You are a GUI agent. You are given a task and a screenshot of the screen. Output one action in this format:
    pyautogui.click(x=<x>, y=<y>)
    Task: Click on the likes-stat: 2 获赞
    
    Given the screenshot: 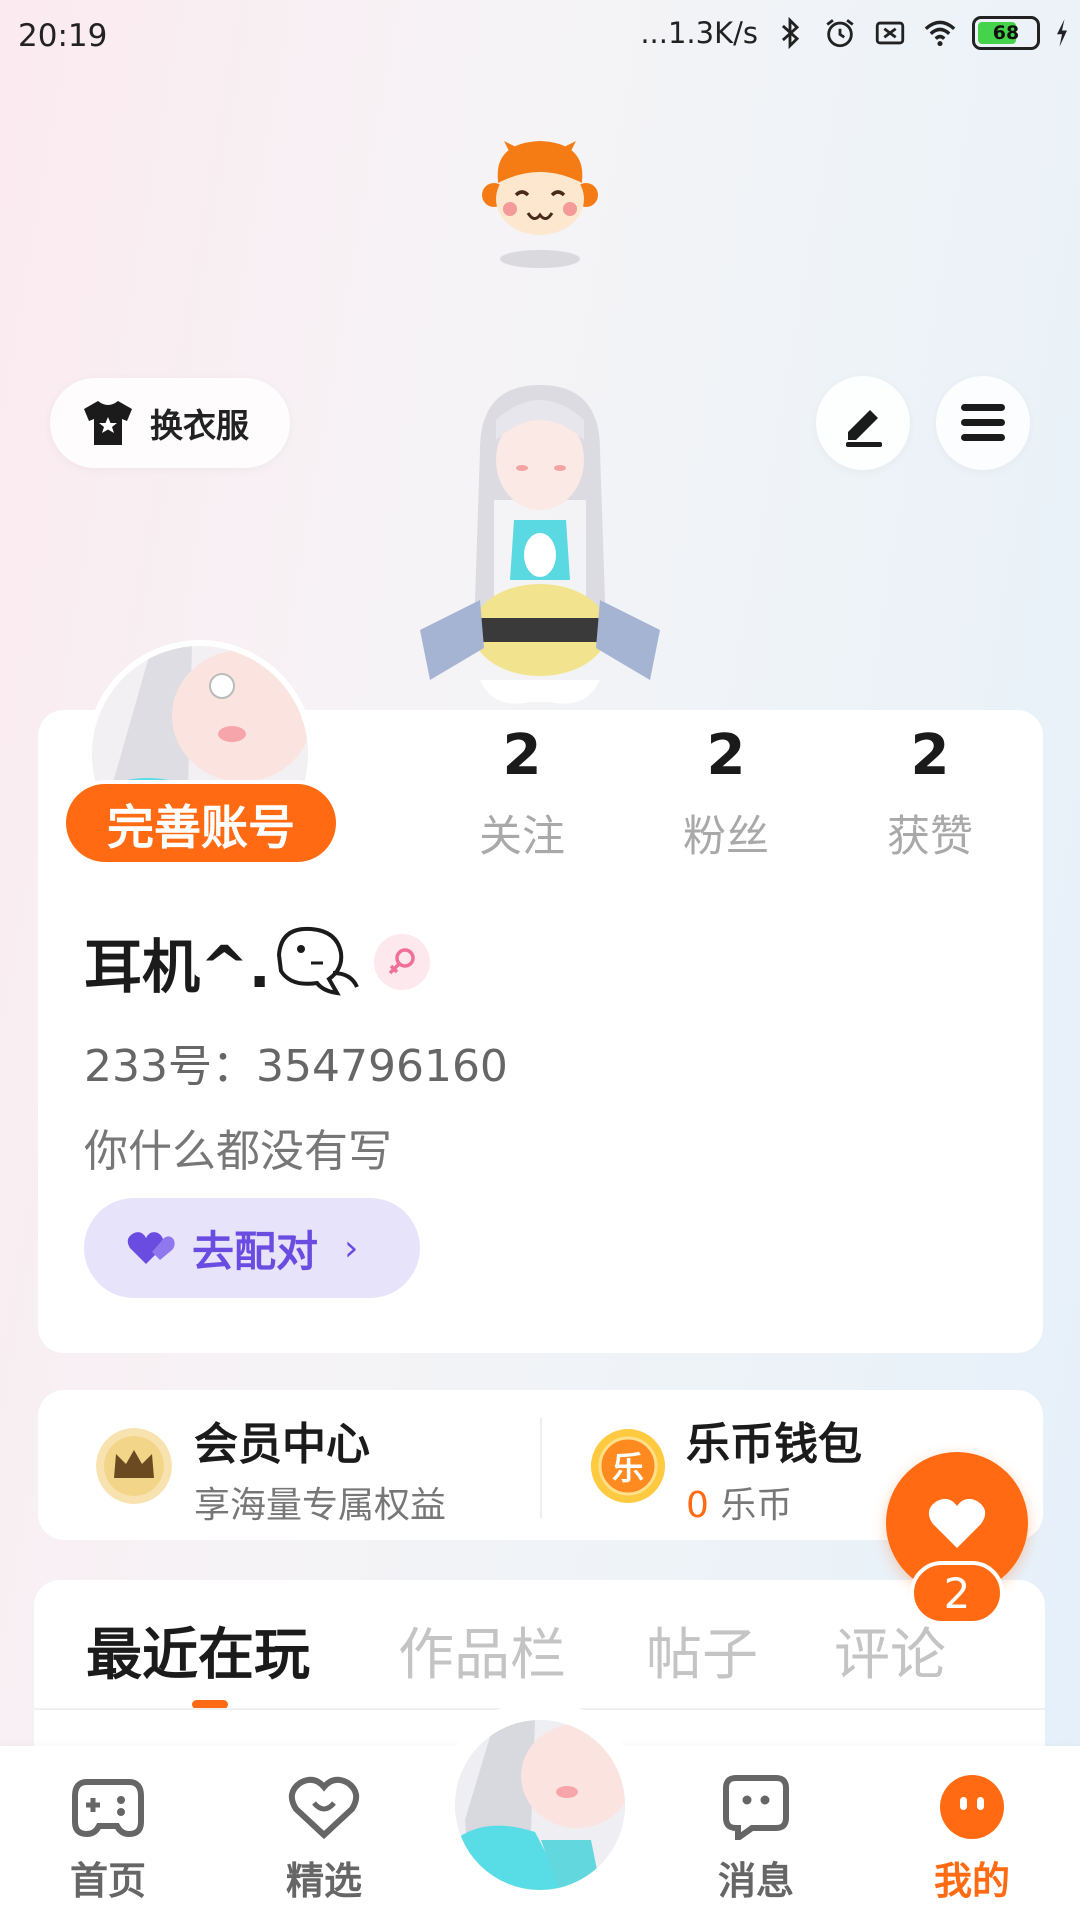 What is the action you would take?
    pyautogui.click(x=930, y=792)
    